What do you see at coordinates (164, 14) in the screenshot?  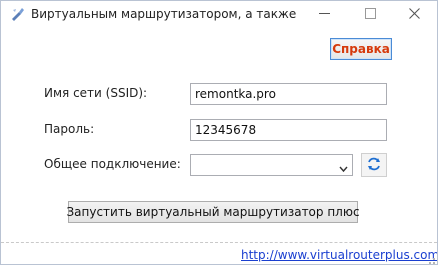 I see `window-title: Виртуальным маршрутизатором, а также` at bounding box center [164, 14].